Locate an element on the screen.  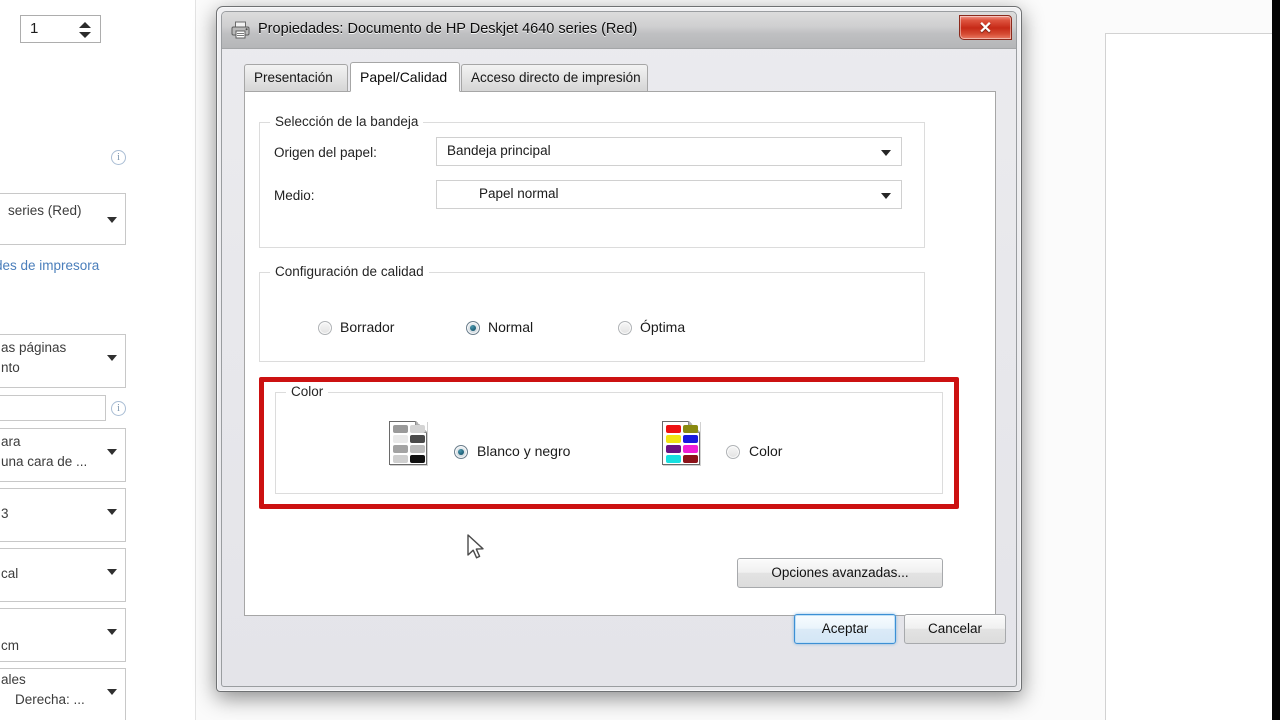
close-icon: ✕ is located at coordinates (985, 28).